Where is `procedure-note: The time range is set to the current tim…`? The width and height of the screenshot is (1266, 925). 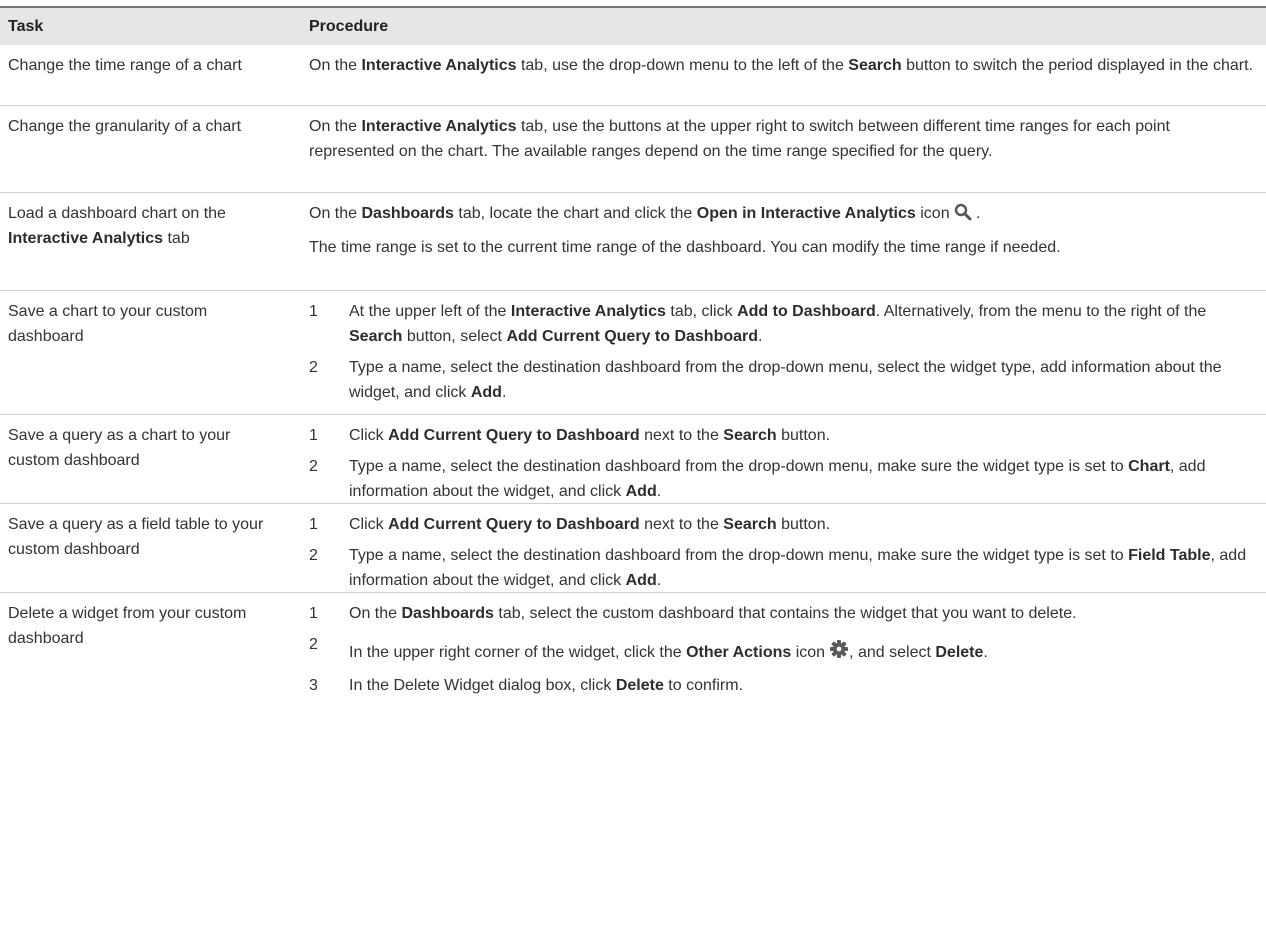
procedure-note: The time range is set to the current tim… is located at coordinates (685, 247).